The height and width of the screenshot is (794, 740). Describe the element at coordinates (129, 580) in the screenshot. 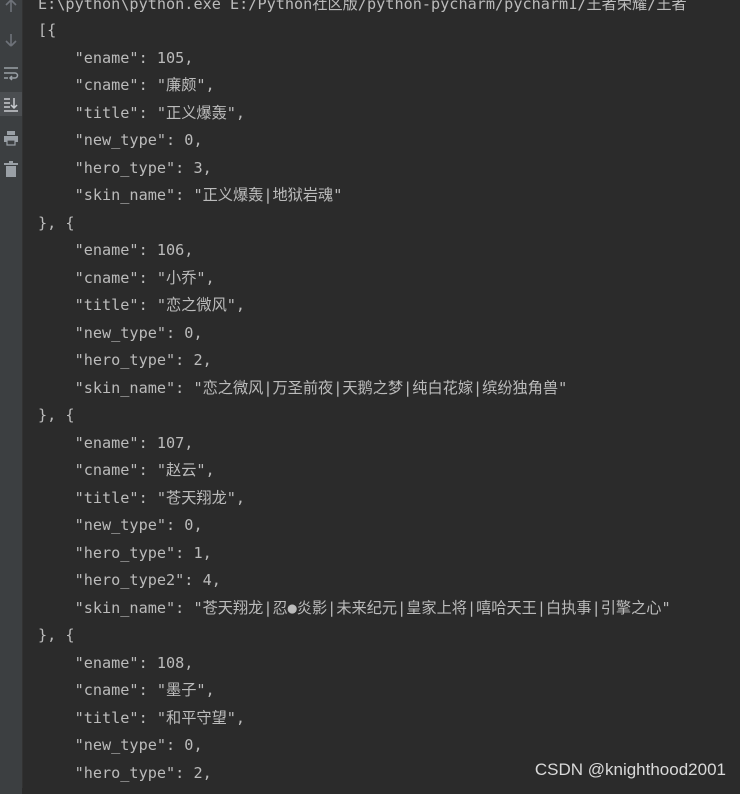

I see `console-line: "hero_type2": 4,` at that location.